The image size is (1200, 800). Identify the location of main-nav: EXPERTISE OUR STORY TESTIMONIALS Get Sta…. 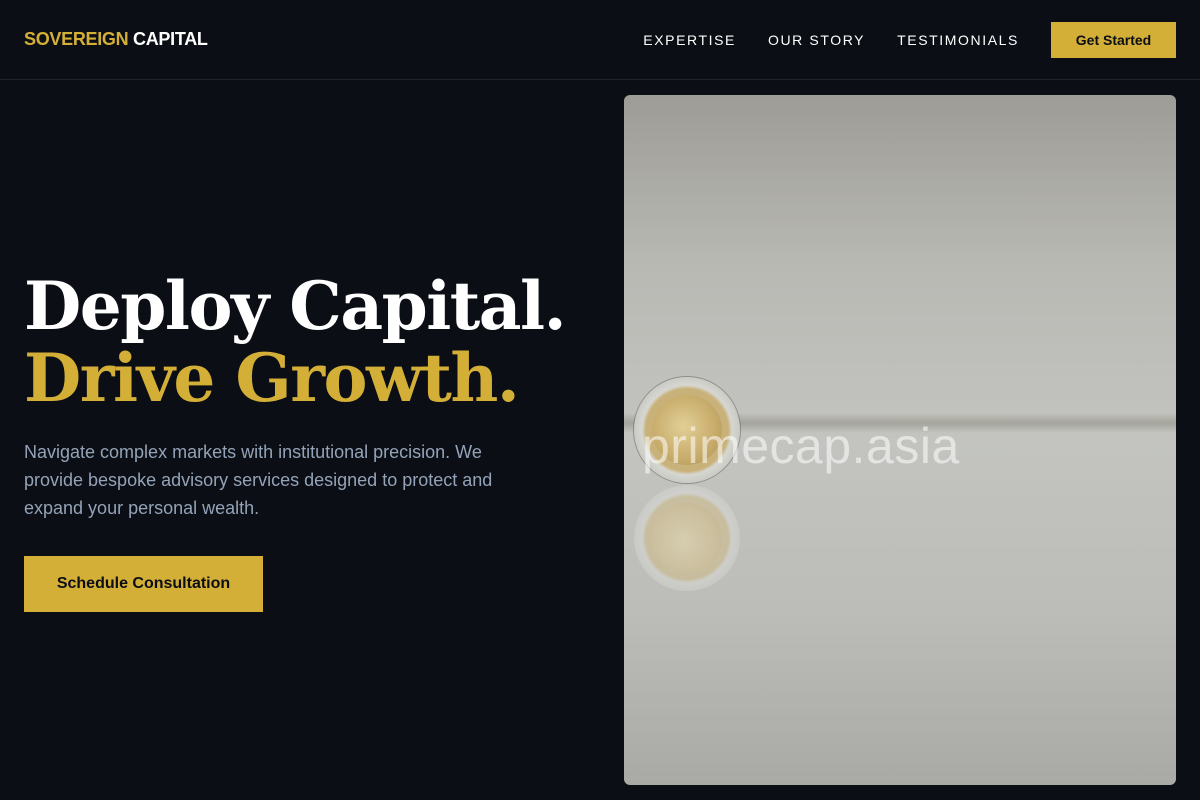
(909, 39).